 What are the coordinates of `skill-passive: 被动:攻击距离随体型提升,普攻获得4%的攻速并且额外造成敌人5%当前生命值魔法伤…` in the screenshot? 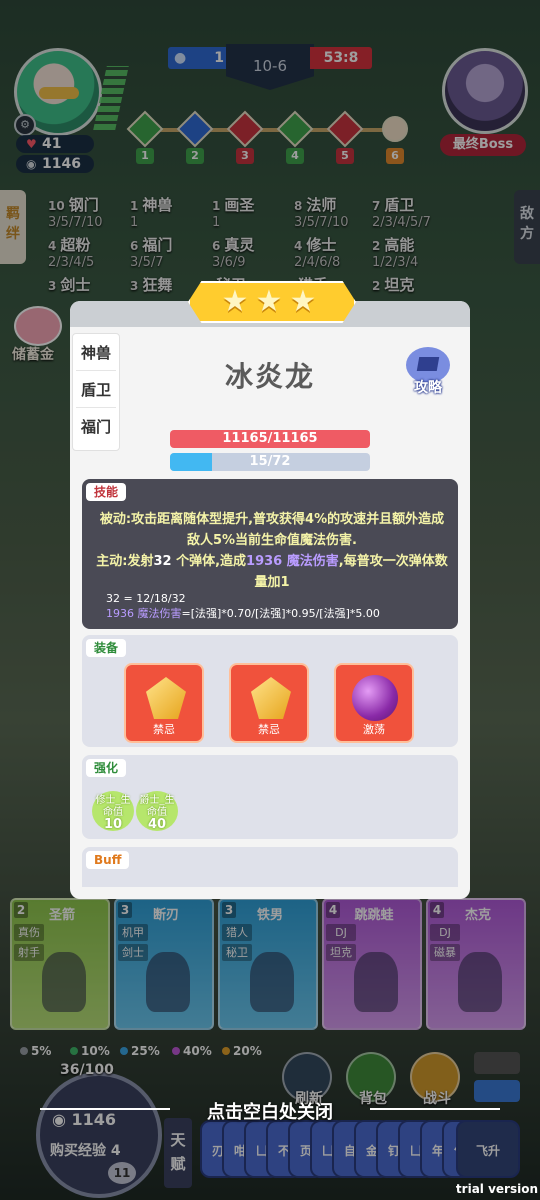 It's located at (272, 530).